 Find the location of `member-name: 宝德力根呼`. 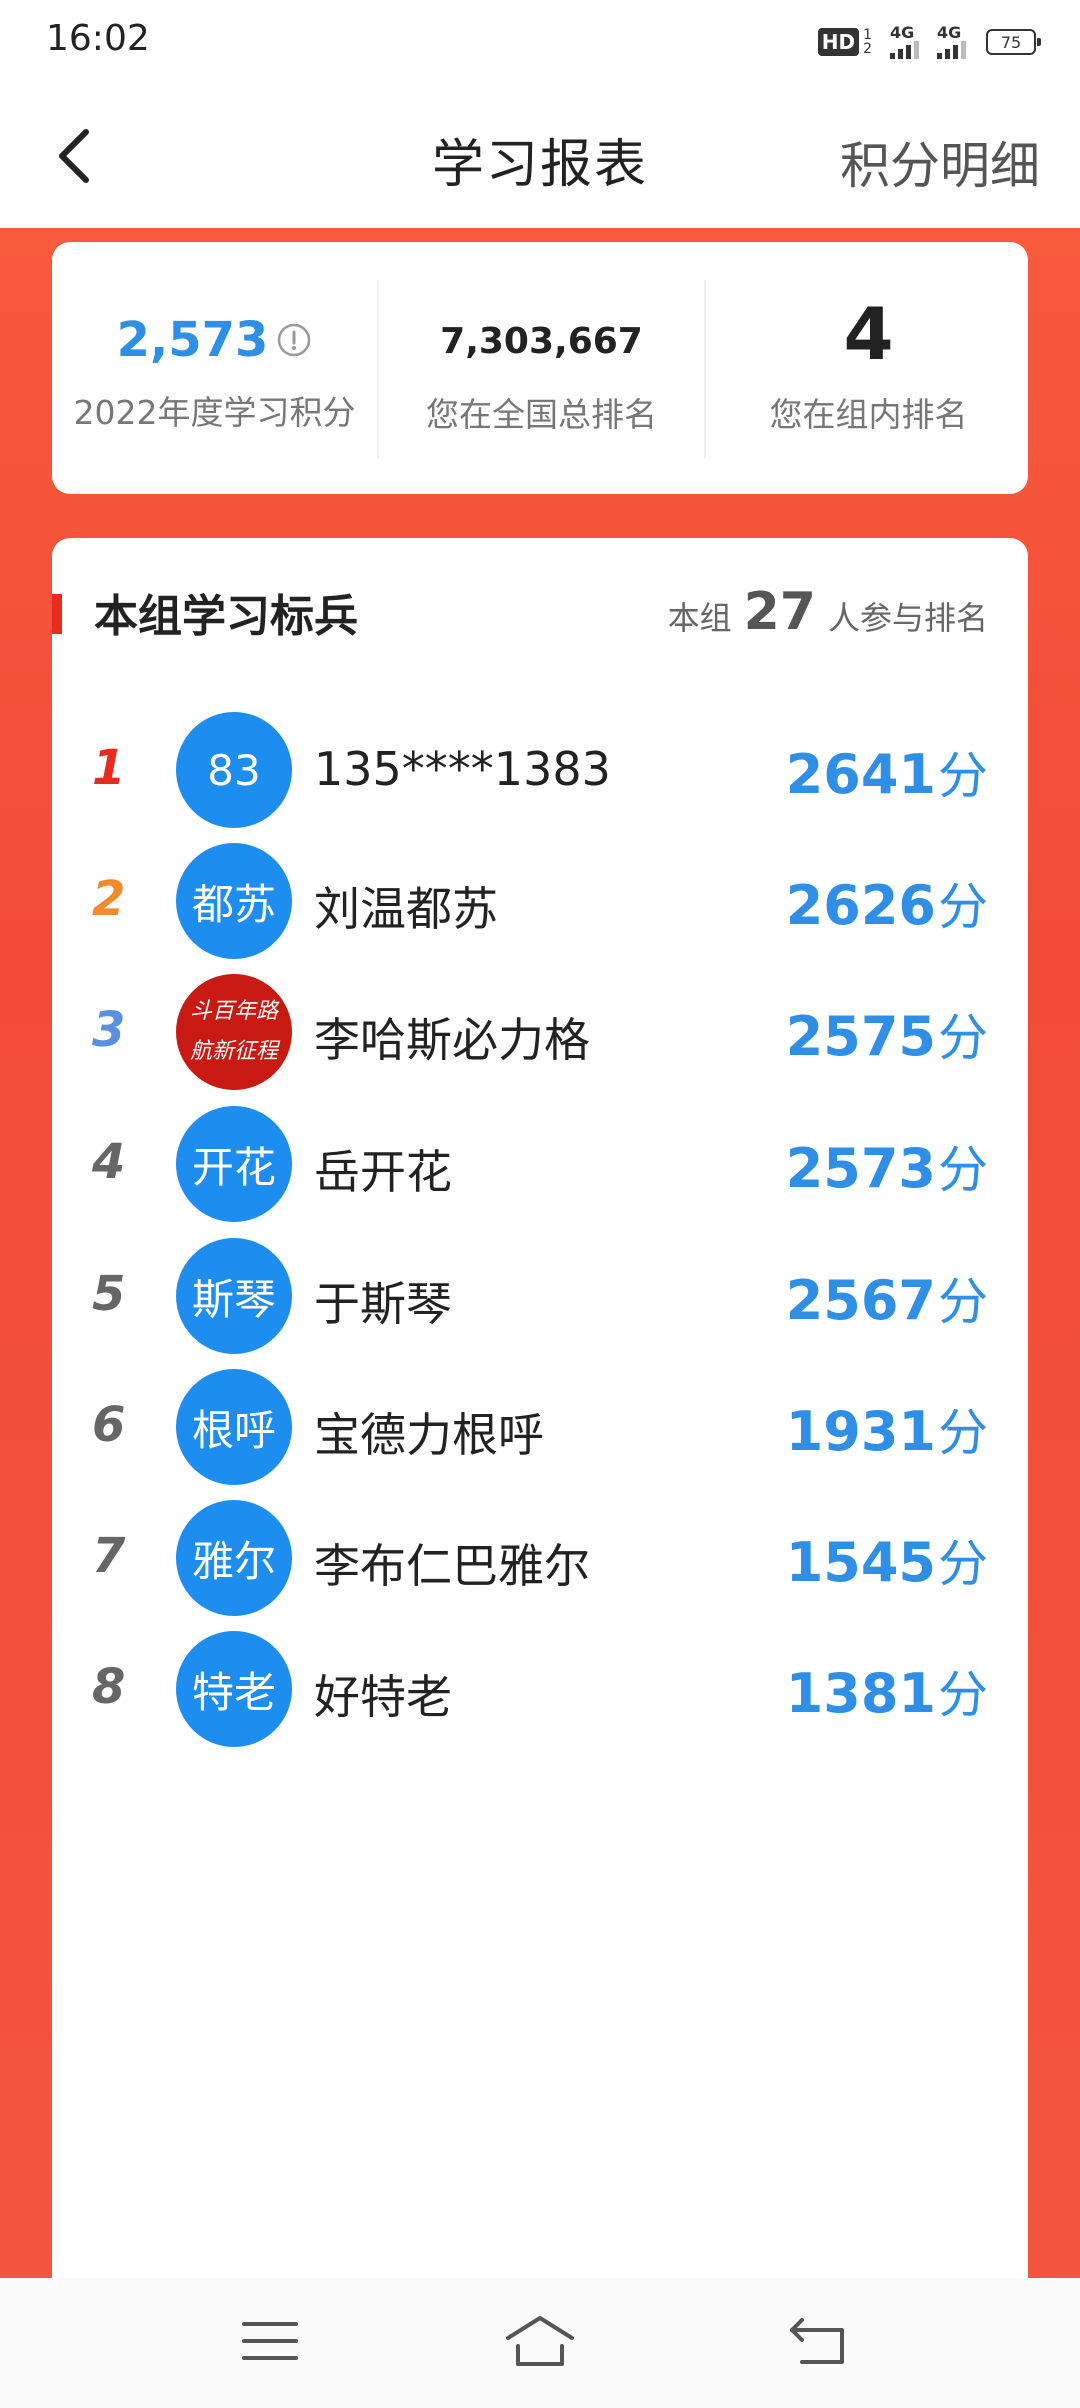

member-name: 宝德力根呼 is located at coordinates (429, 1435).